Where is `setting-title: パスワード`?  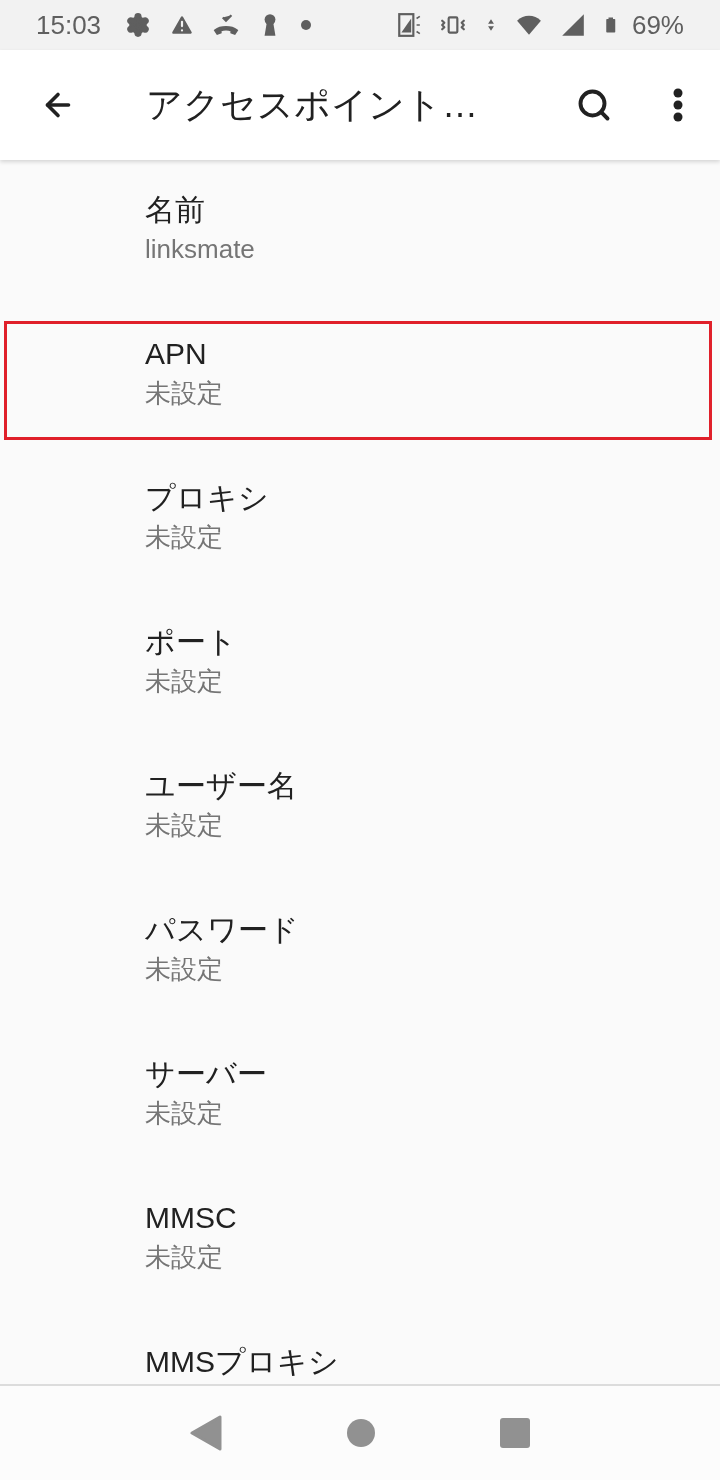
setting-title: パスワード is located at coordinates (222, 930).